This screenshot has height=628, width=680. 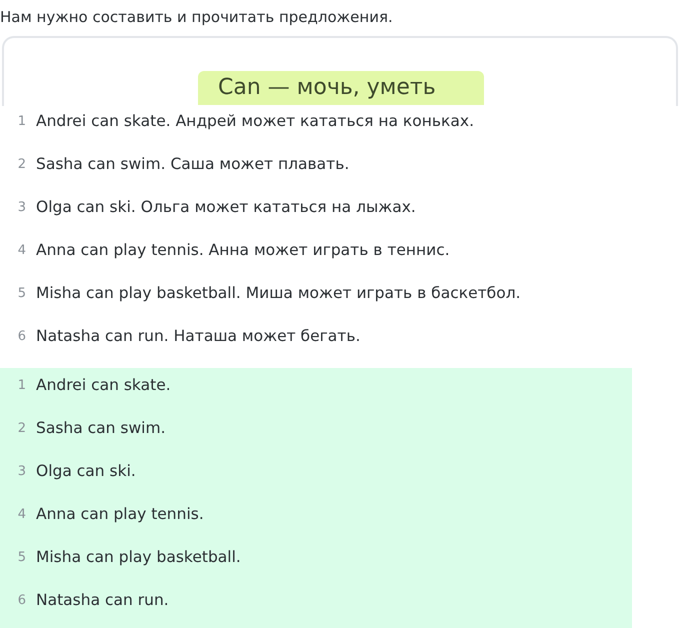 What do you see at coordinates (101, 428) in the screenshot?
I see `answer-text: Sasha can swim.` at bounding box center [101, 428].